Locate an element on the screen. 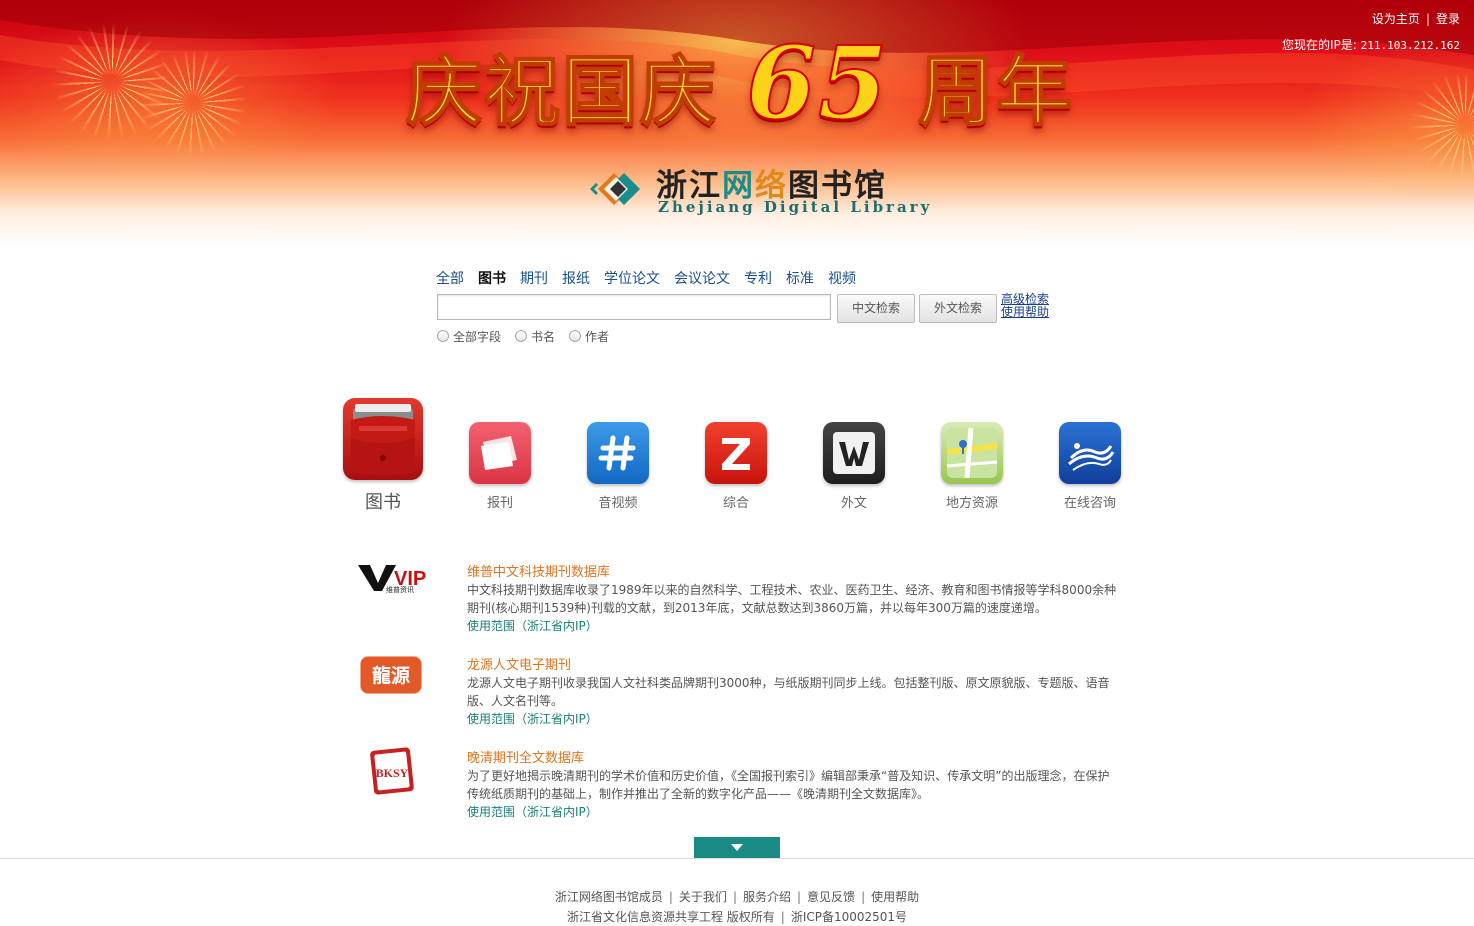 This screenshot has width=1474, height=926. book-bag-icon is located at coordinates (383, 439).